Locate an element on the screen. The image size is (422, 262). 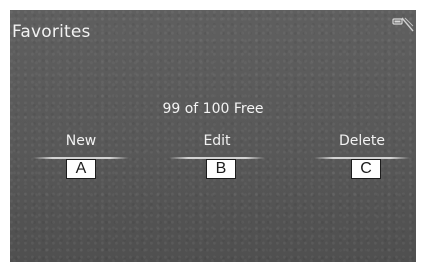
edit-button-label: Edit is located at coordinates (217, 141).